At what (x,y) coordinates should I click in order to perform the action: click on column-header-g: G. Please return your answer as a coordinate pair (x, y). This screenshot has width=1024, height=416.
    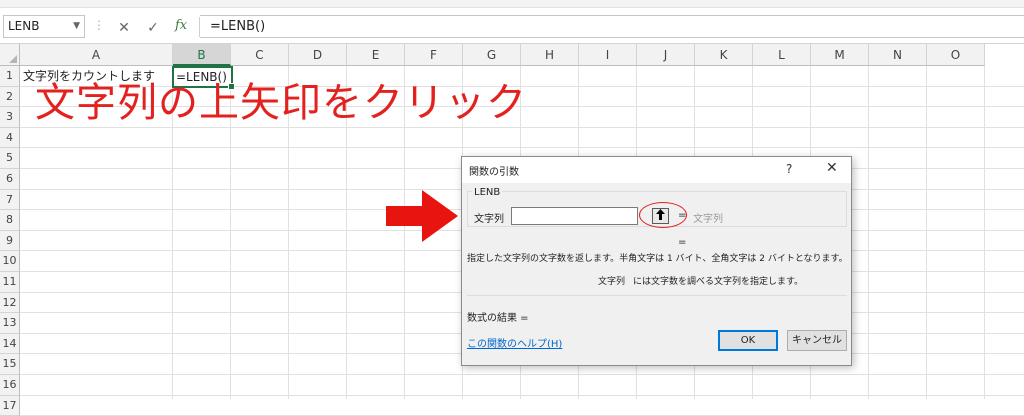
    Looking at the image, I should click on (492, 55).